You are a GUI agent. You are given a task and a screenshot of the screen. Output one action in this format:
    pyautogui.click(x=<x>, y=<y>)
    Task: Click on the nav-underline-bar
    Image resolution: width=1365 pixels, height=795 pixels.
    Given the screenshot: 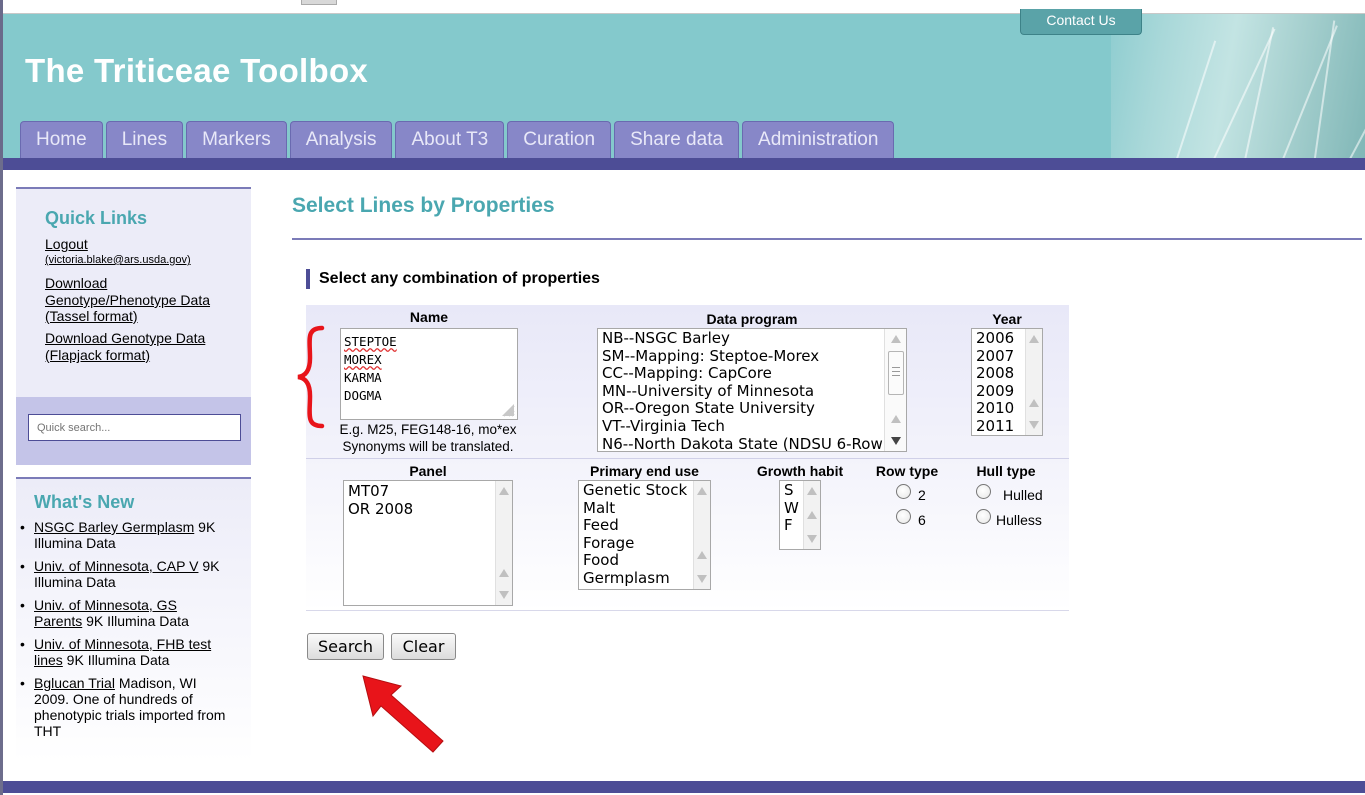 What is the action you would take?
    pyautogui.click(x=684, y=164)
    